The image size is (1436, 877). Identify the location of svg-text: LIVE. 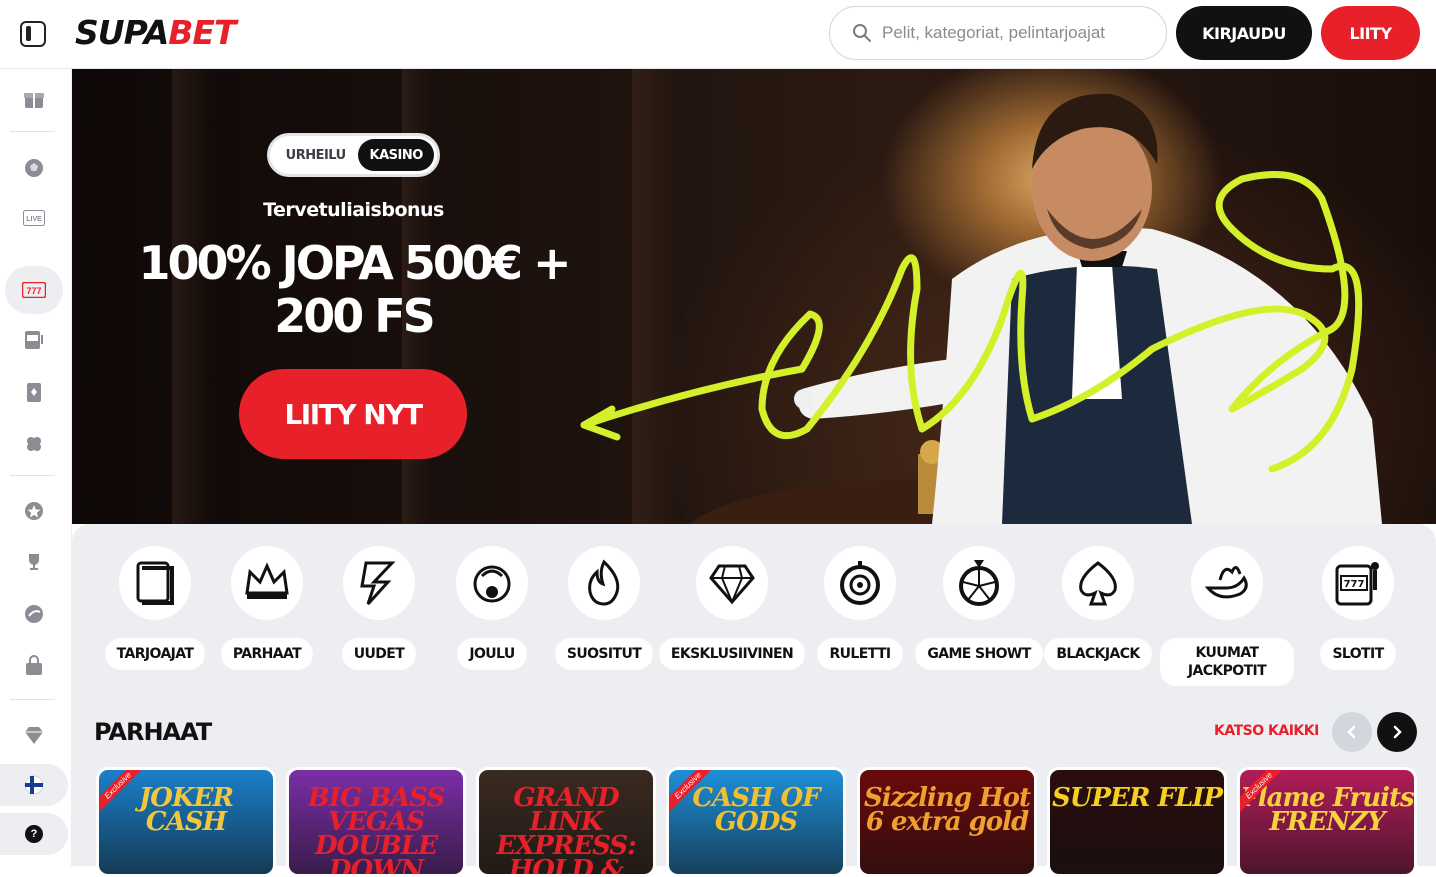
(34, 219).